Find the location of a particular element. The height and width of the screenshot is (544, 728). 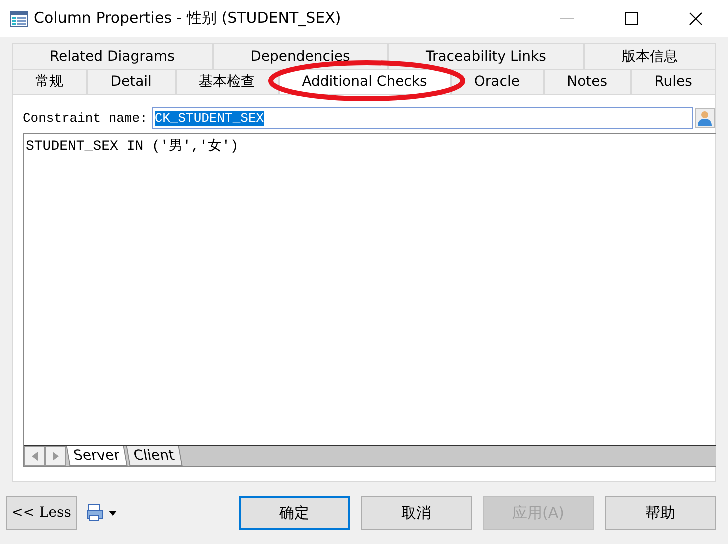

constraint-name-field: CK_STUDENT_SEX is located at coordinates (422, 118).